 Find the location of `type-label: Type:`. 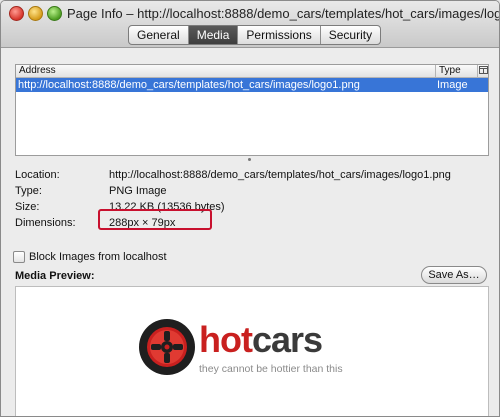

type-label: Type: is located at coordinates (28, 191).